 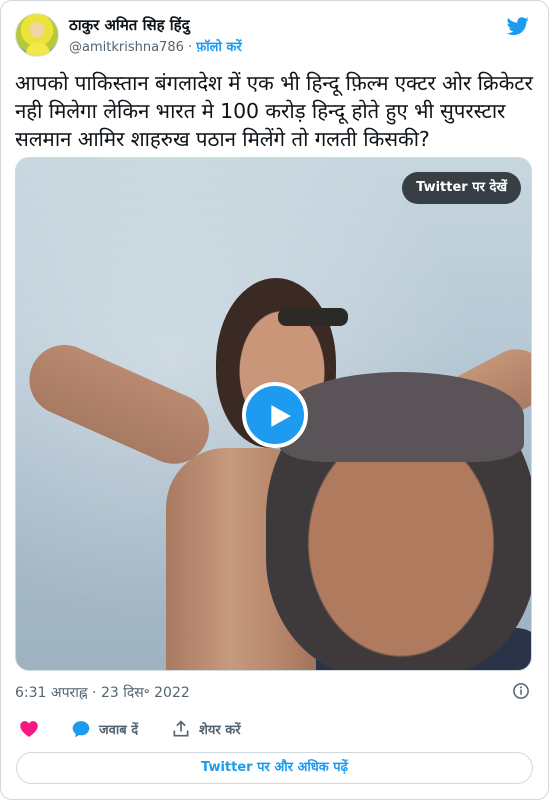 I want to click on heart-icon, so click(x=29, y=729).